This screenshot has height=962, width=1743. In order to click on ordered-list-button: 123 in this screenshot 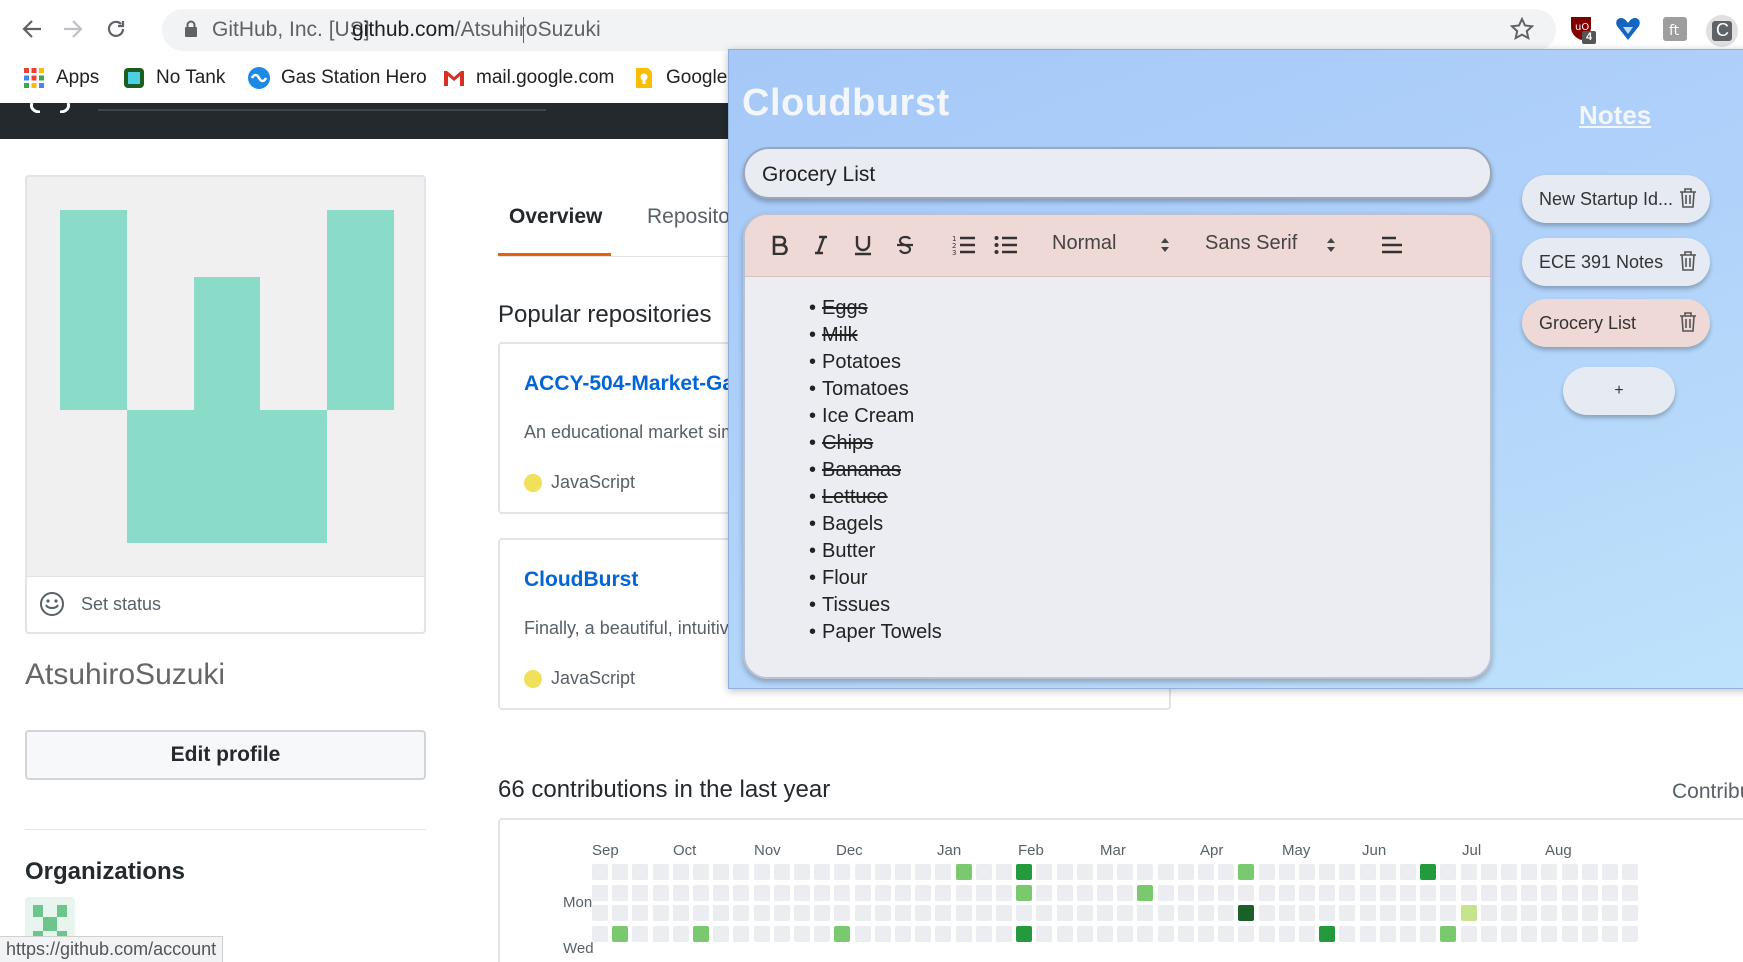, I will do `click(964, 245)`.